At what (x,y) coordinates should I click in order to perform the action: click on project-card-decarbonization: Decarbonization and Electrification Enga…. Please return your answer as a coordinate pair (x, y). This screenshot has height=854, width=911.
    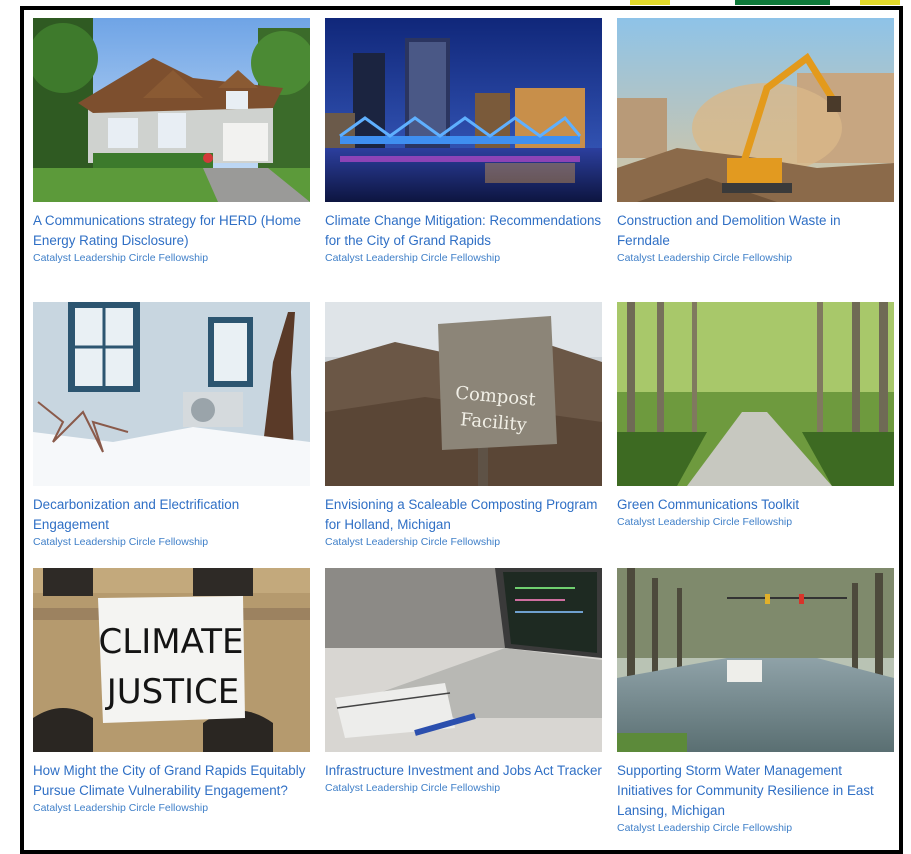
    Looking at the image, I should click on (171, 435).